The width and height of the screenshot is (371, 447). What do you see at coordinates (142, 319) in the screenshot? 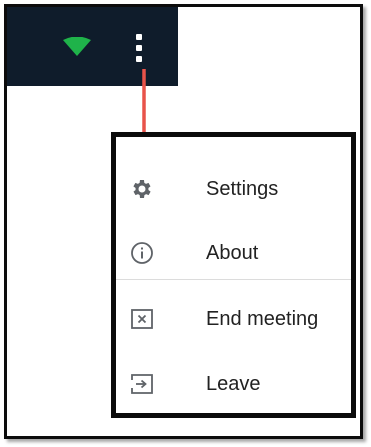
I see `close-box-icon` at bounding box center [142, 319].